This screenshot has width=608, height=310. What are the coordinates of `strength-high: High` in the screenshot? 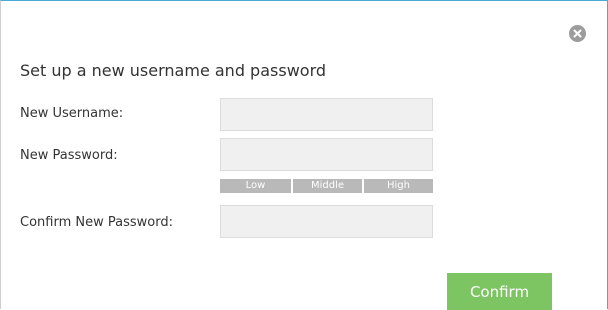 It's located at (397, 186).